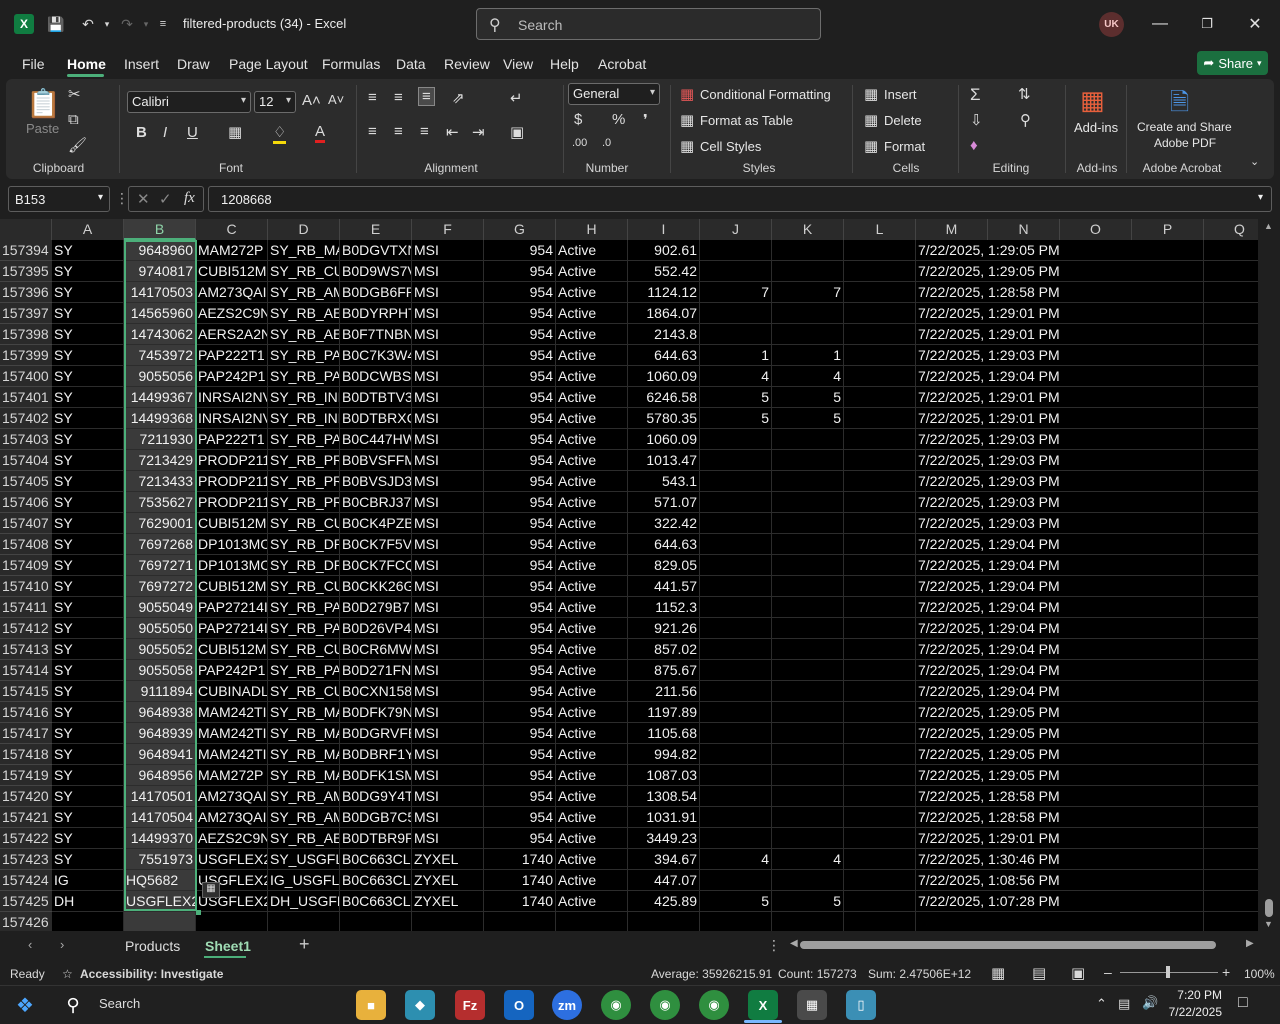  I want to click on row-header: 157423, so click(26, 859).